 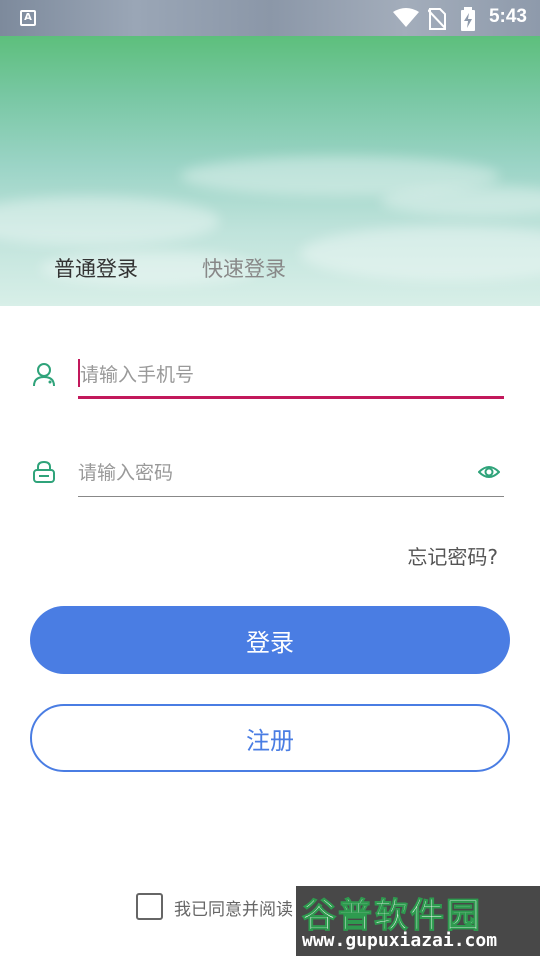 I want to click on tab-quick-login: 快速登录, so click(x=244, y=268).